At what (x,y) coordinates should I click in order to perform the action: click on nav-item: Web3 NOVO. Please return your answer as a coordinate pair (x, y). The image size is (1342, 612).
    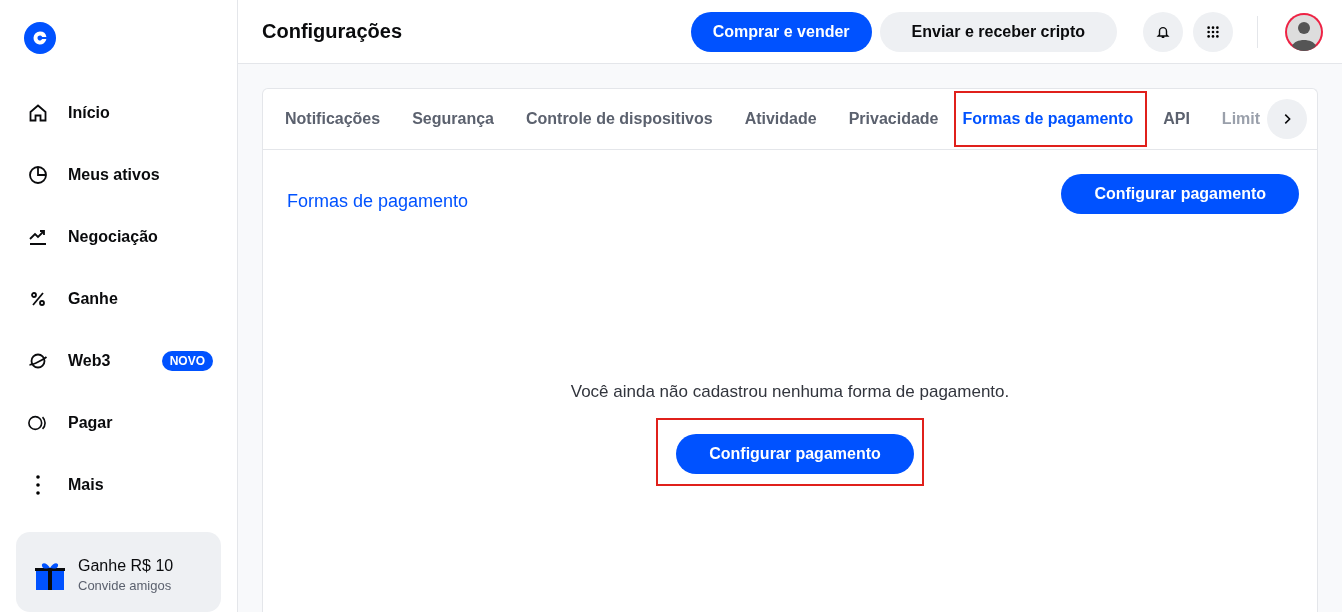
    Looking at the image, I should click on (118, 361).